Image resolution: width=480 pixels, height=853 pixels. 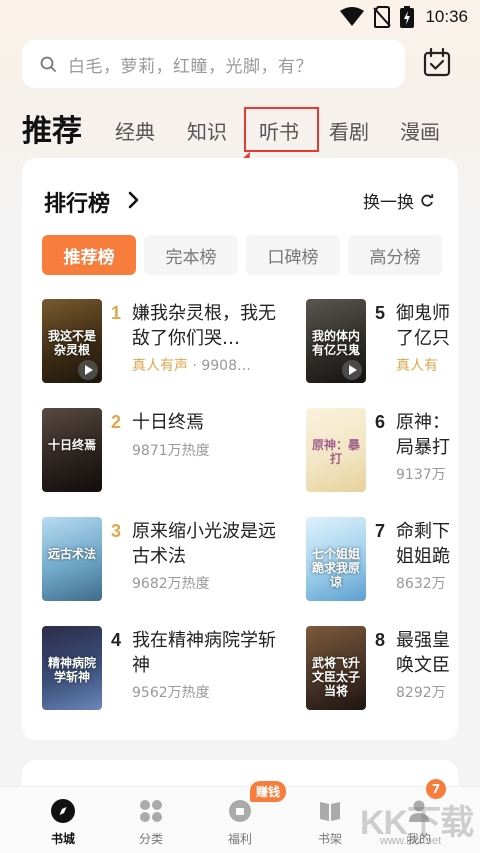 I want to click on cover-text: 七个姐姐跪求我原谅, so click(x=335, y=568).